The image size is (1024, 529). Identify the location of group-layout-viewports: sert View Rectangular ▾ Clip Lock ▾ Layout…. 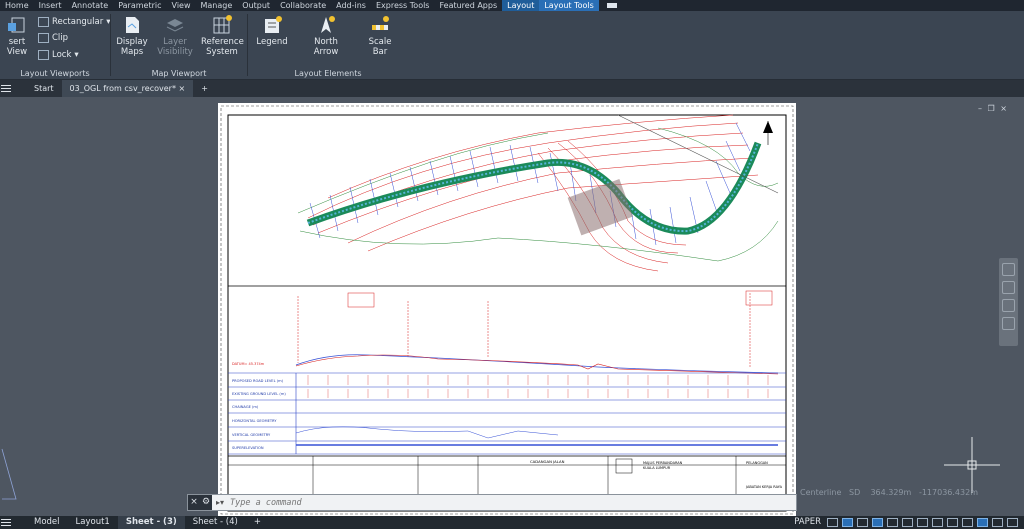
(55, 45).